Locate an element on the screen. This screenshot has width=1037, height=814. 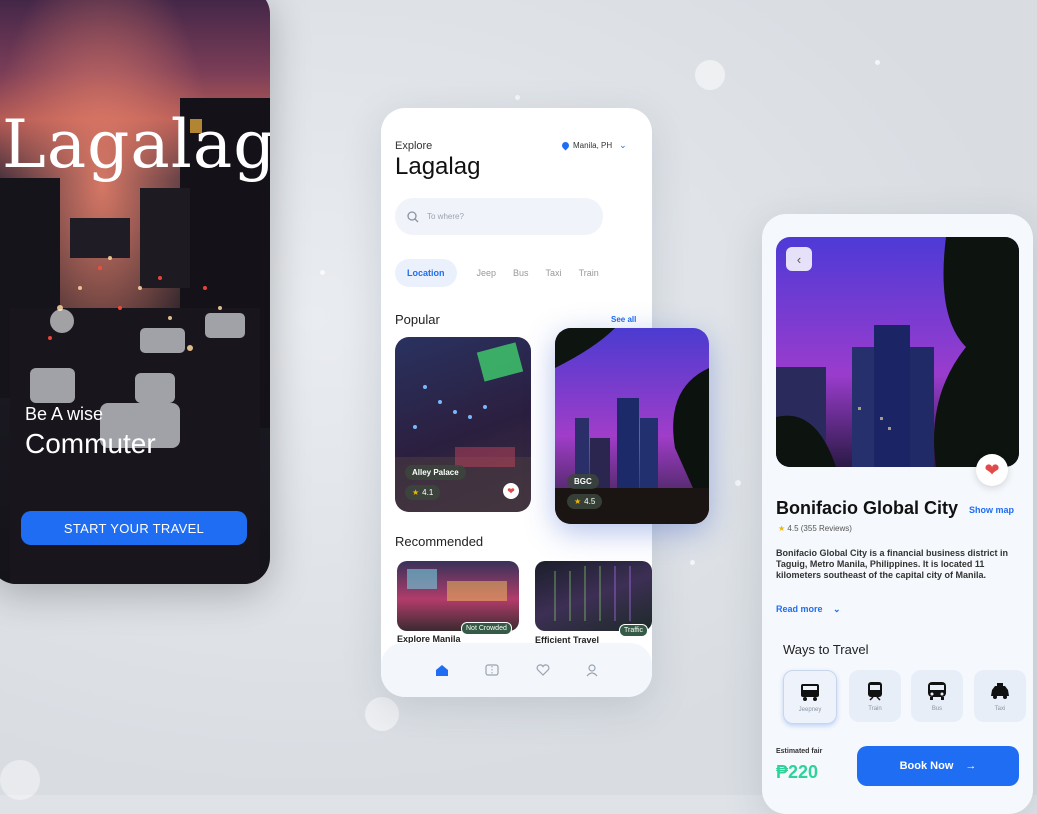
rating-text: 4.5 (355 Reviews) is located at coordinates (819, 528).